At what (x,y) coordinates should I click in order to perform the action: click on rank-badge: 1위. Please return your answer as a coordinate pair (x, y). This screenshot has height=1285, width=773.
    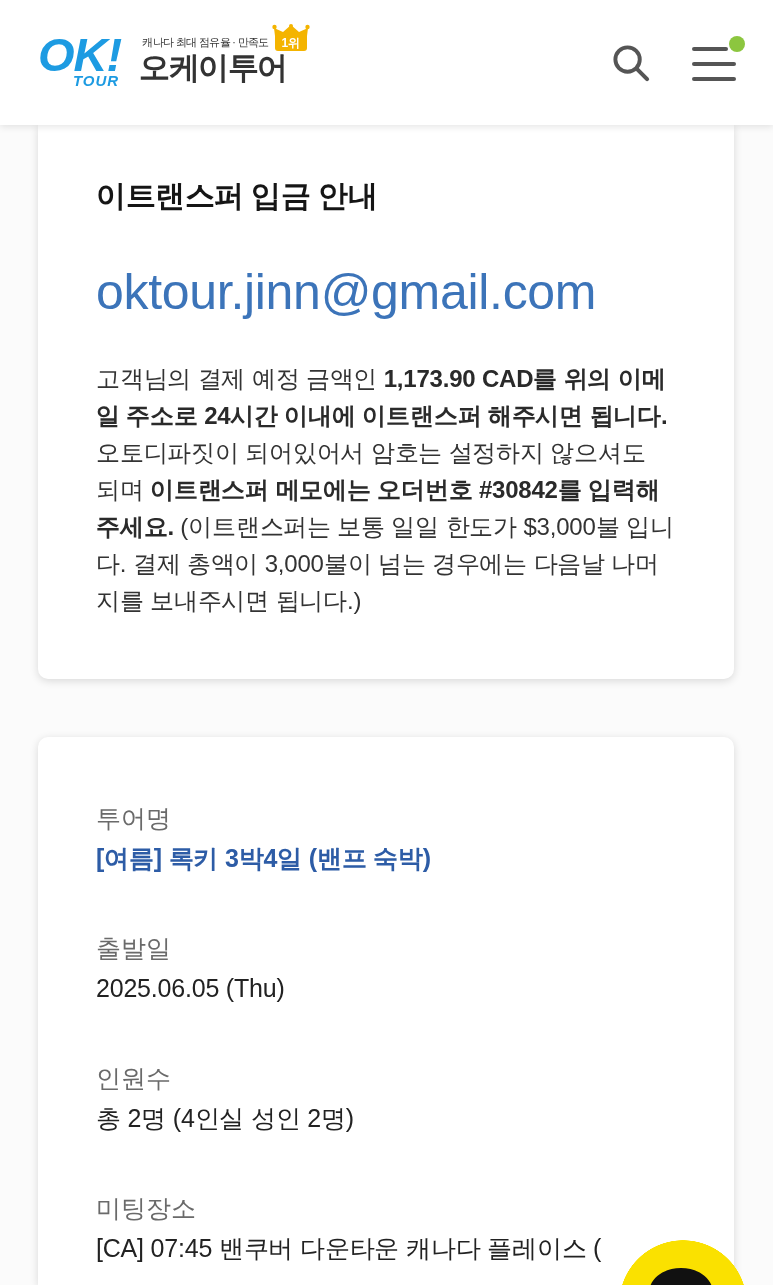
    Looking at the image, I should click on (290, 43).